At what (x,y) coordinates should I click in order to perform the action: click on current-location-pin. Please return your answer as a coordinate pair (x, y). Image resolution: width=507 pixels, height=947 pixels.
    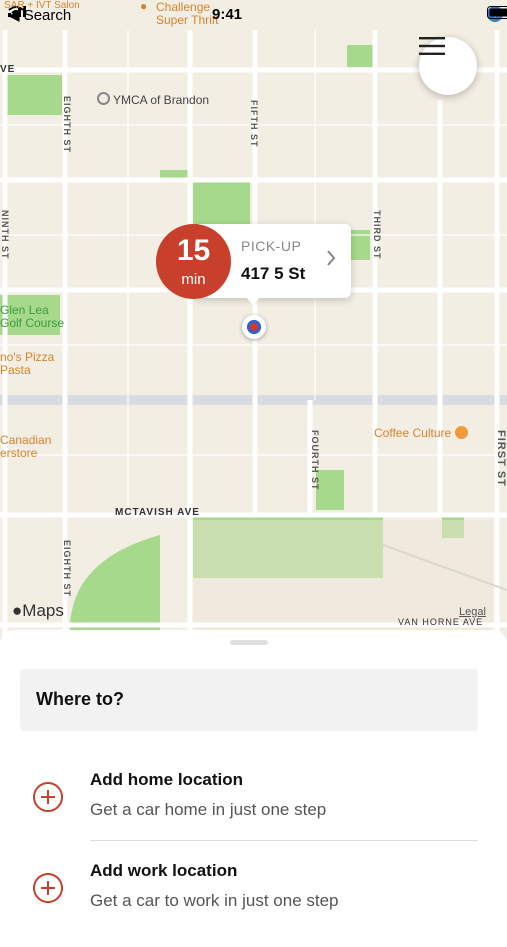
    Looking at the image, I should click on (254, 327).